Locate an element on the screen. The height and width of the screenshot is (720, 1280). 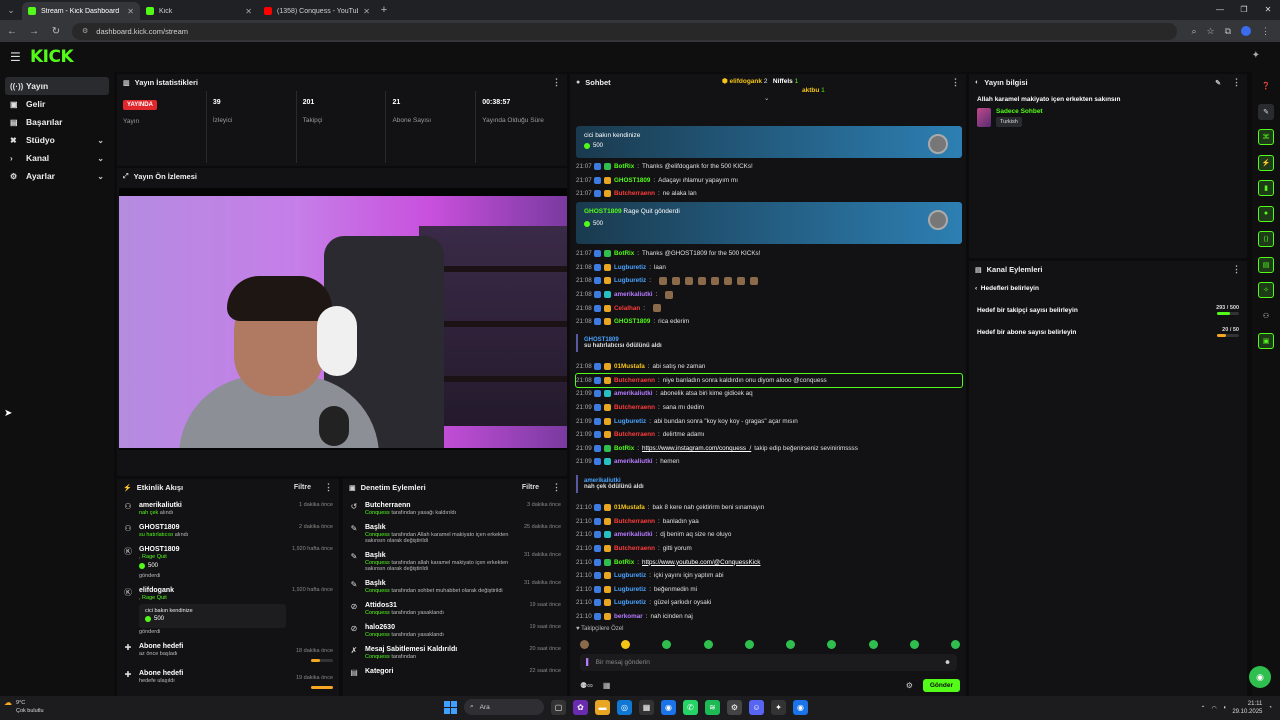
back-link: ‹ Hedefleri belirleyin is located at coordinates (1108, 288).